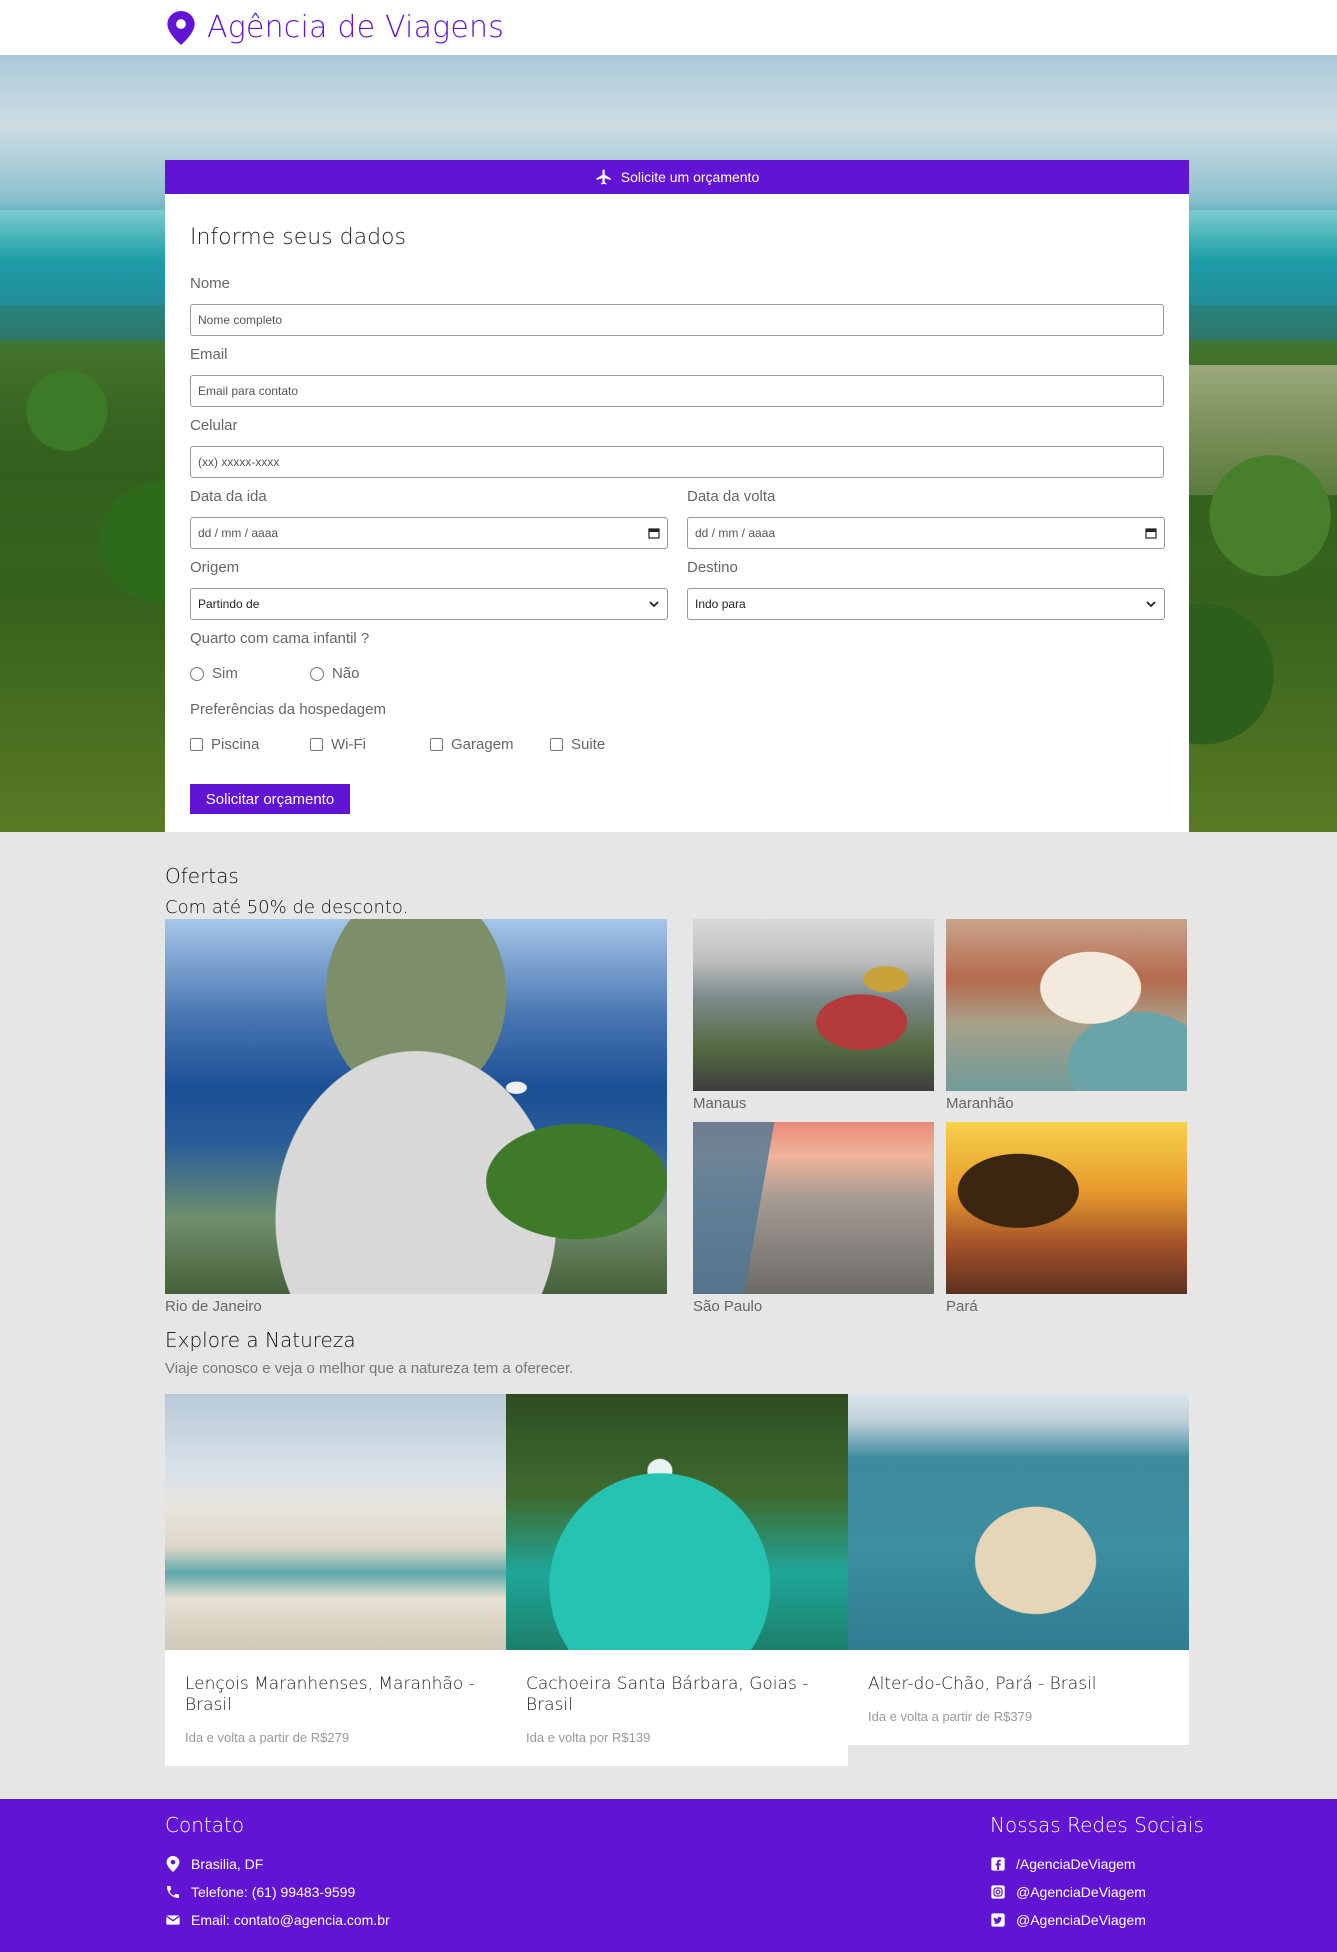 The height and width of the screenshot is (1952, 1337). I want to click on destination-label: Destino, so click(712, 567).